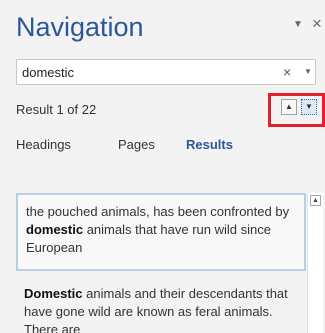 This screenshot has height=333, width=325. Describe the element at coordinates (80, 27) in the screenshot. I see `pane-title: Navigation` at that location.